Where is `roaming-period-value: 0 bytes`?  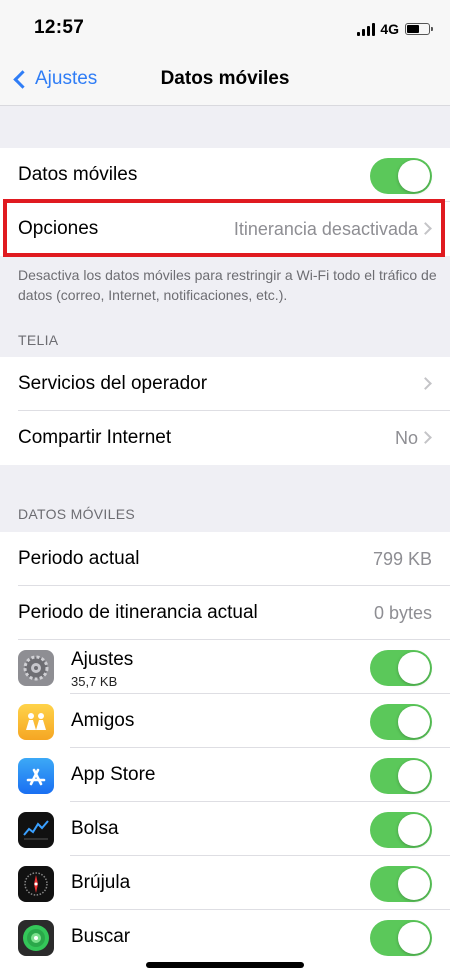 roaming-period-value: 0 bytes is located at coordinates (402, 613).